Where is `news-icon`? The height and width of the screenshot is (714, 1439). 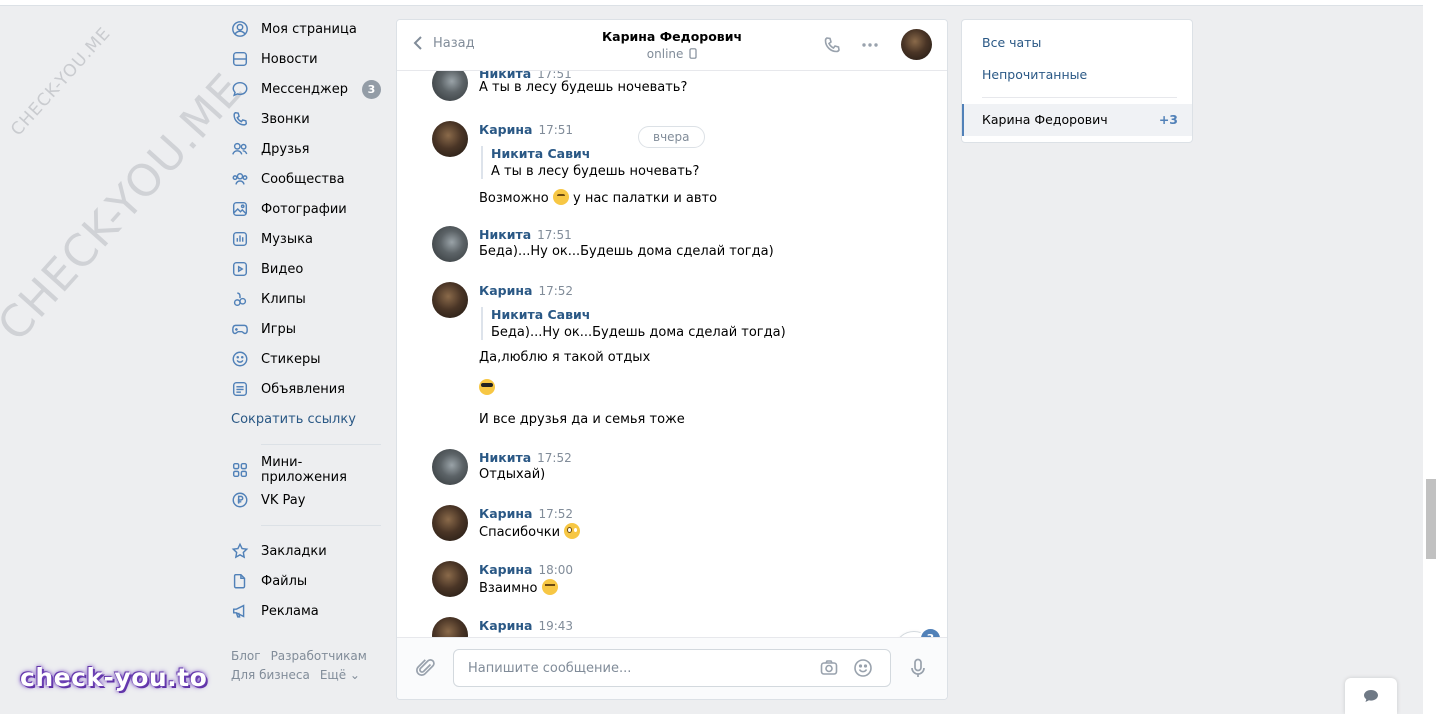
news-icon is located at coordinates (240, 59).